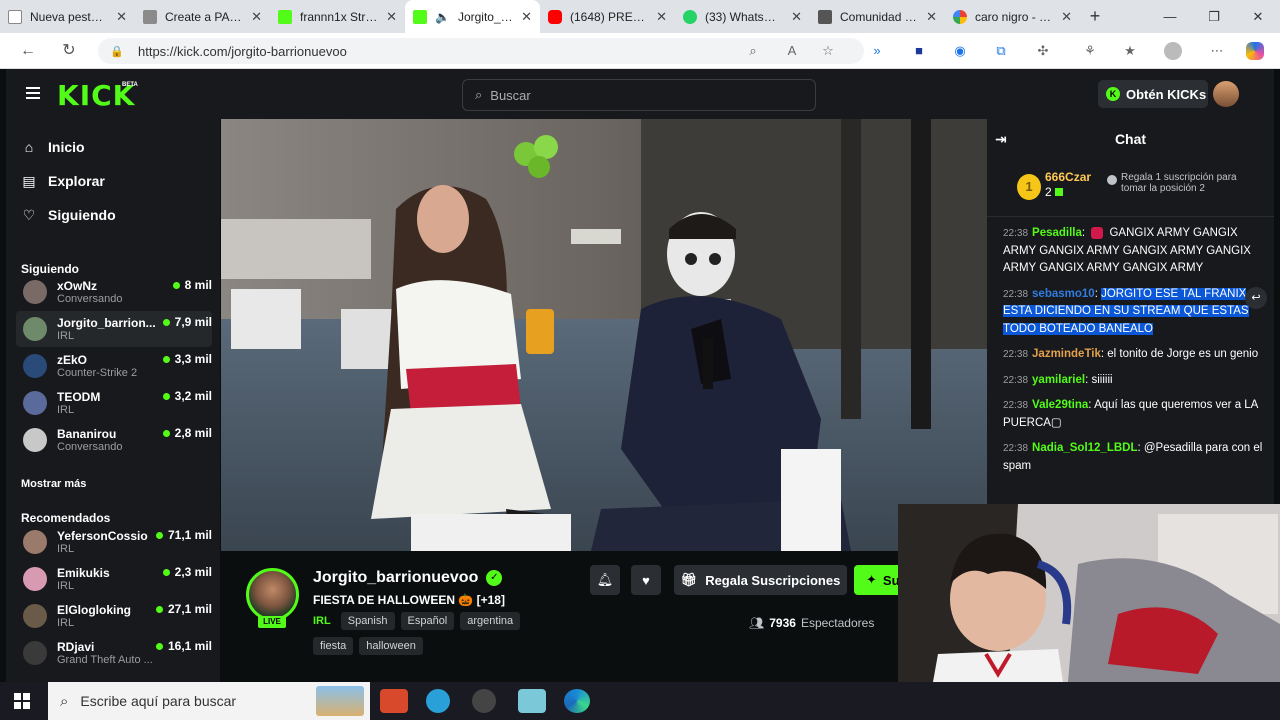 Image resolution: width=1280 pixels, height=720 pixels. I want to click on channel-name: YefersonCossio, so click(102, 536).